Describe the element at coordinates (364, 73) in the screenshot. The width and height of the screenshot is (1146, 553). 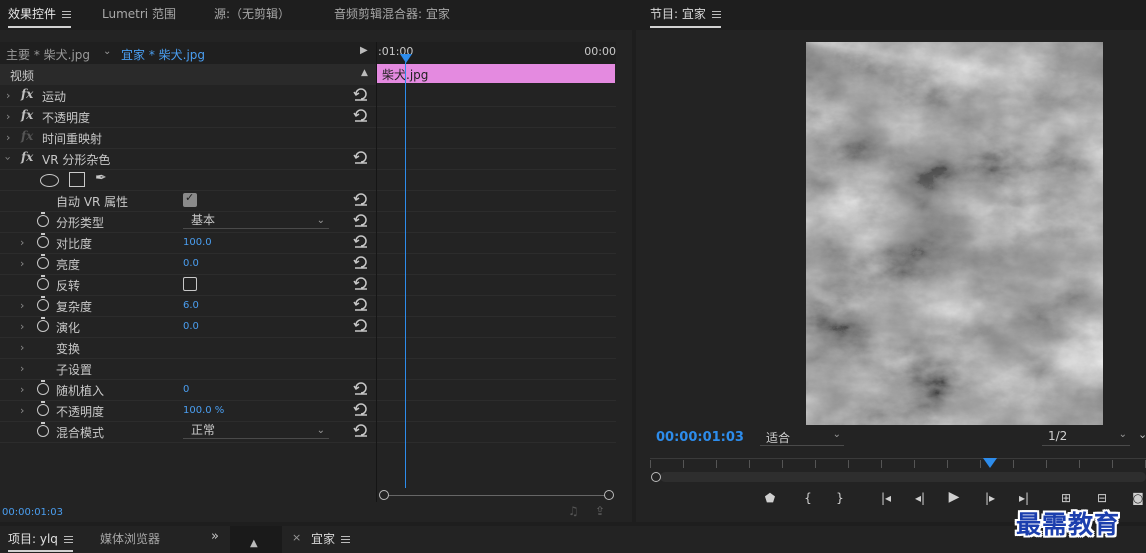
I see `collapse-up-icon: ▲` at that location.